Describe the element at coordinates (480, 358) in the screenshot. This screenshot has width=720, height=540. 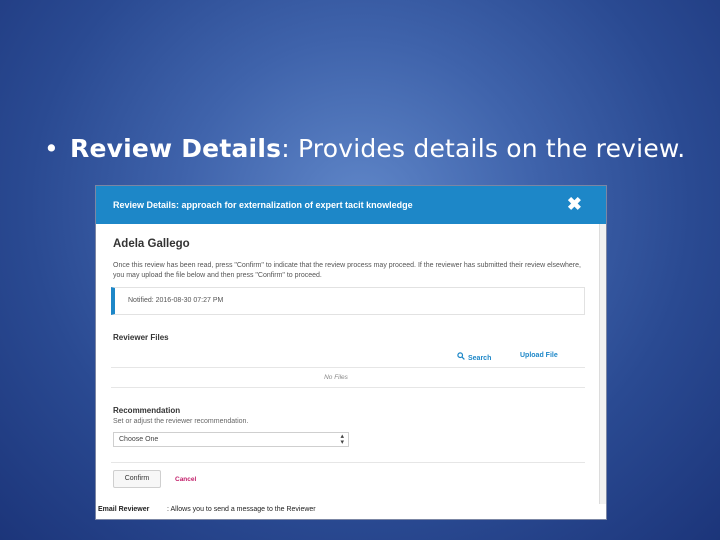
I see `search-label: Search` at that location.